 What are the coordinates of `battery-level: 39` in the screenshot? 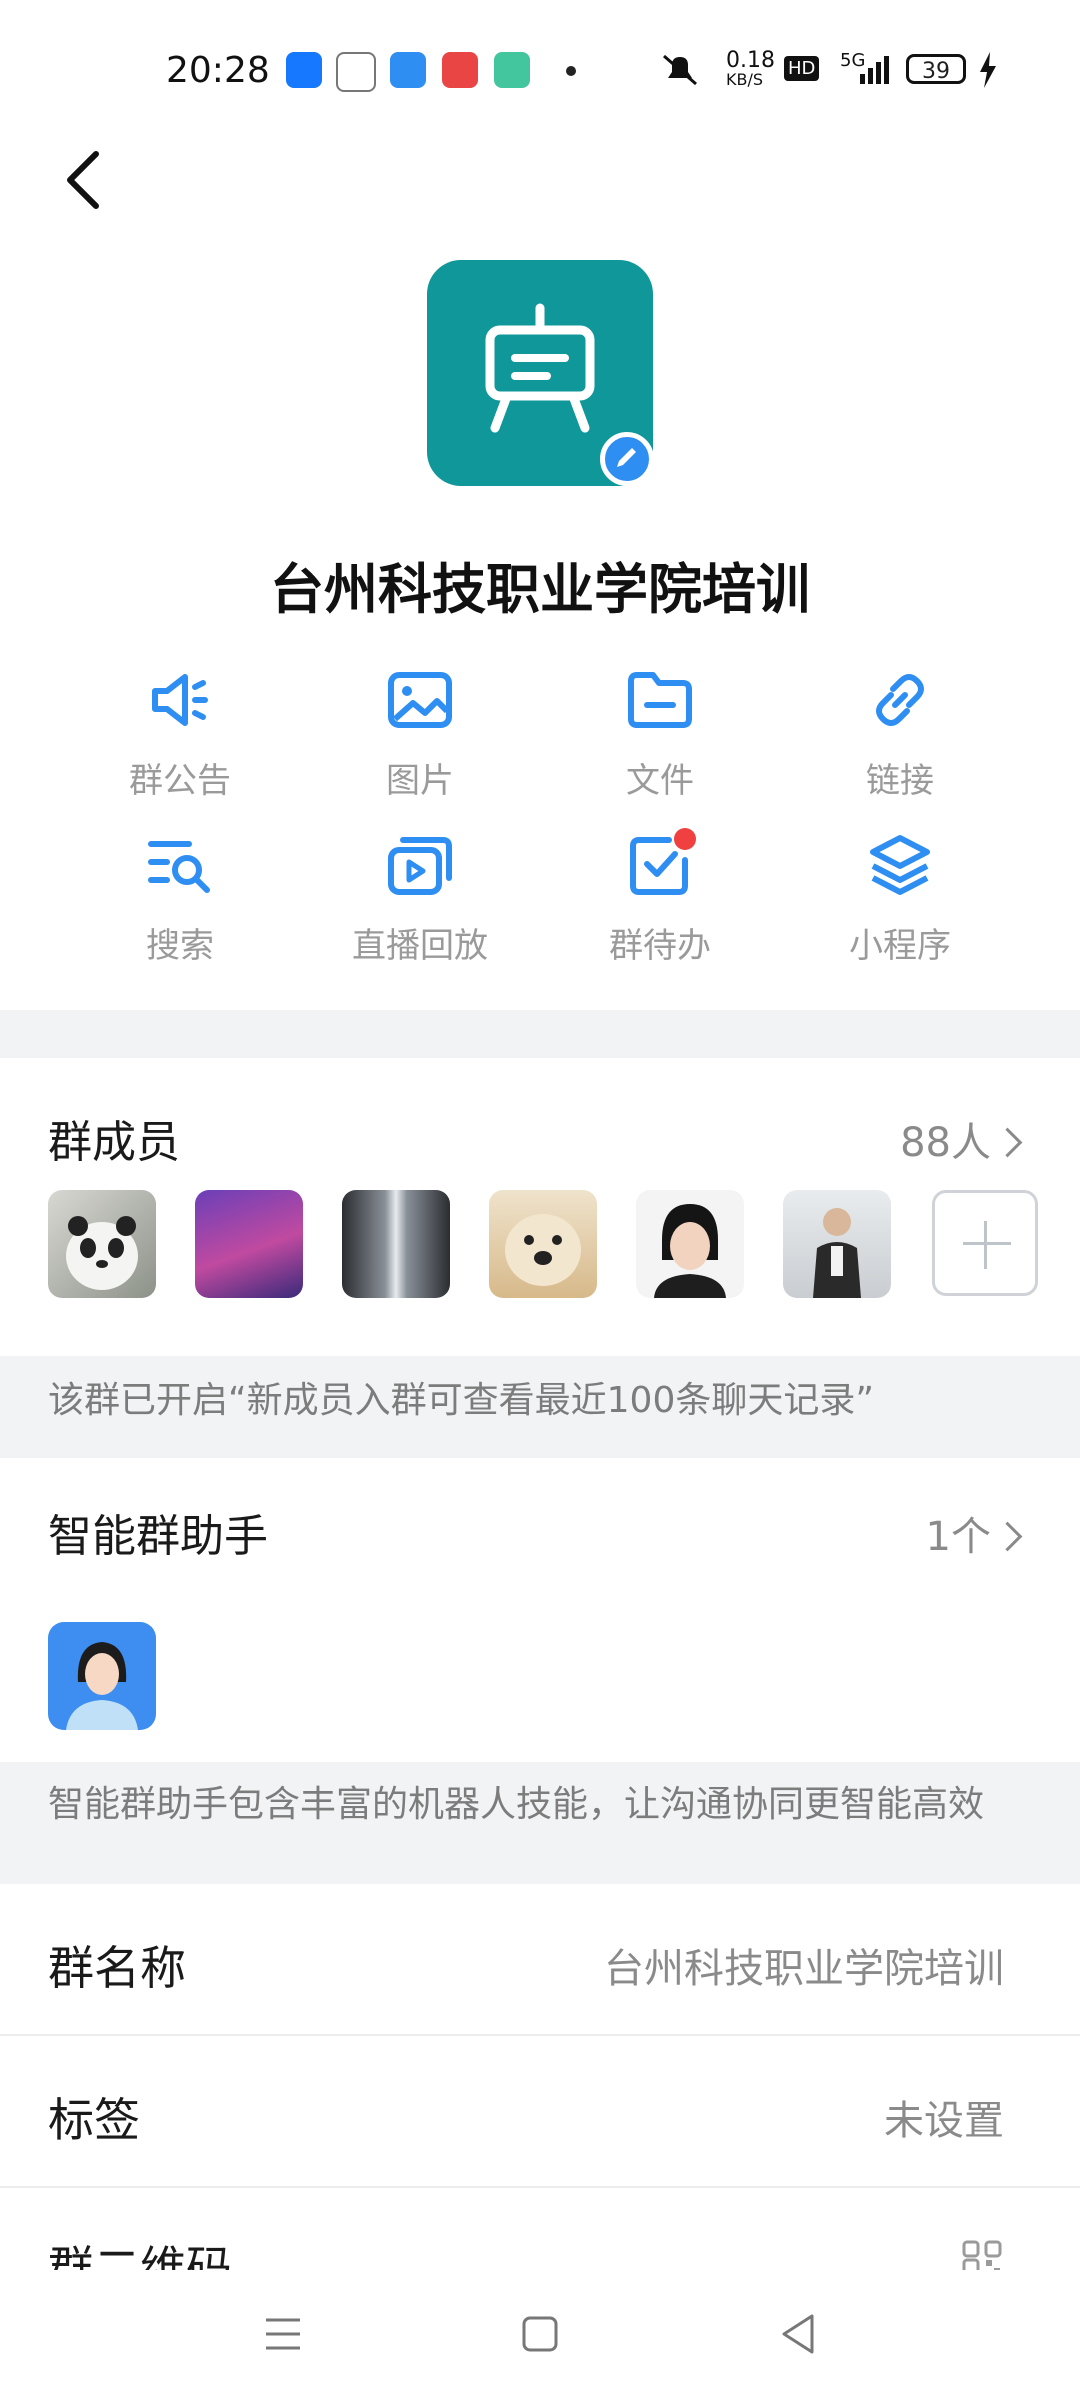 It's located at (936, 69).